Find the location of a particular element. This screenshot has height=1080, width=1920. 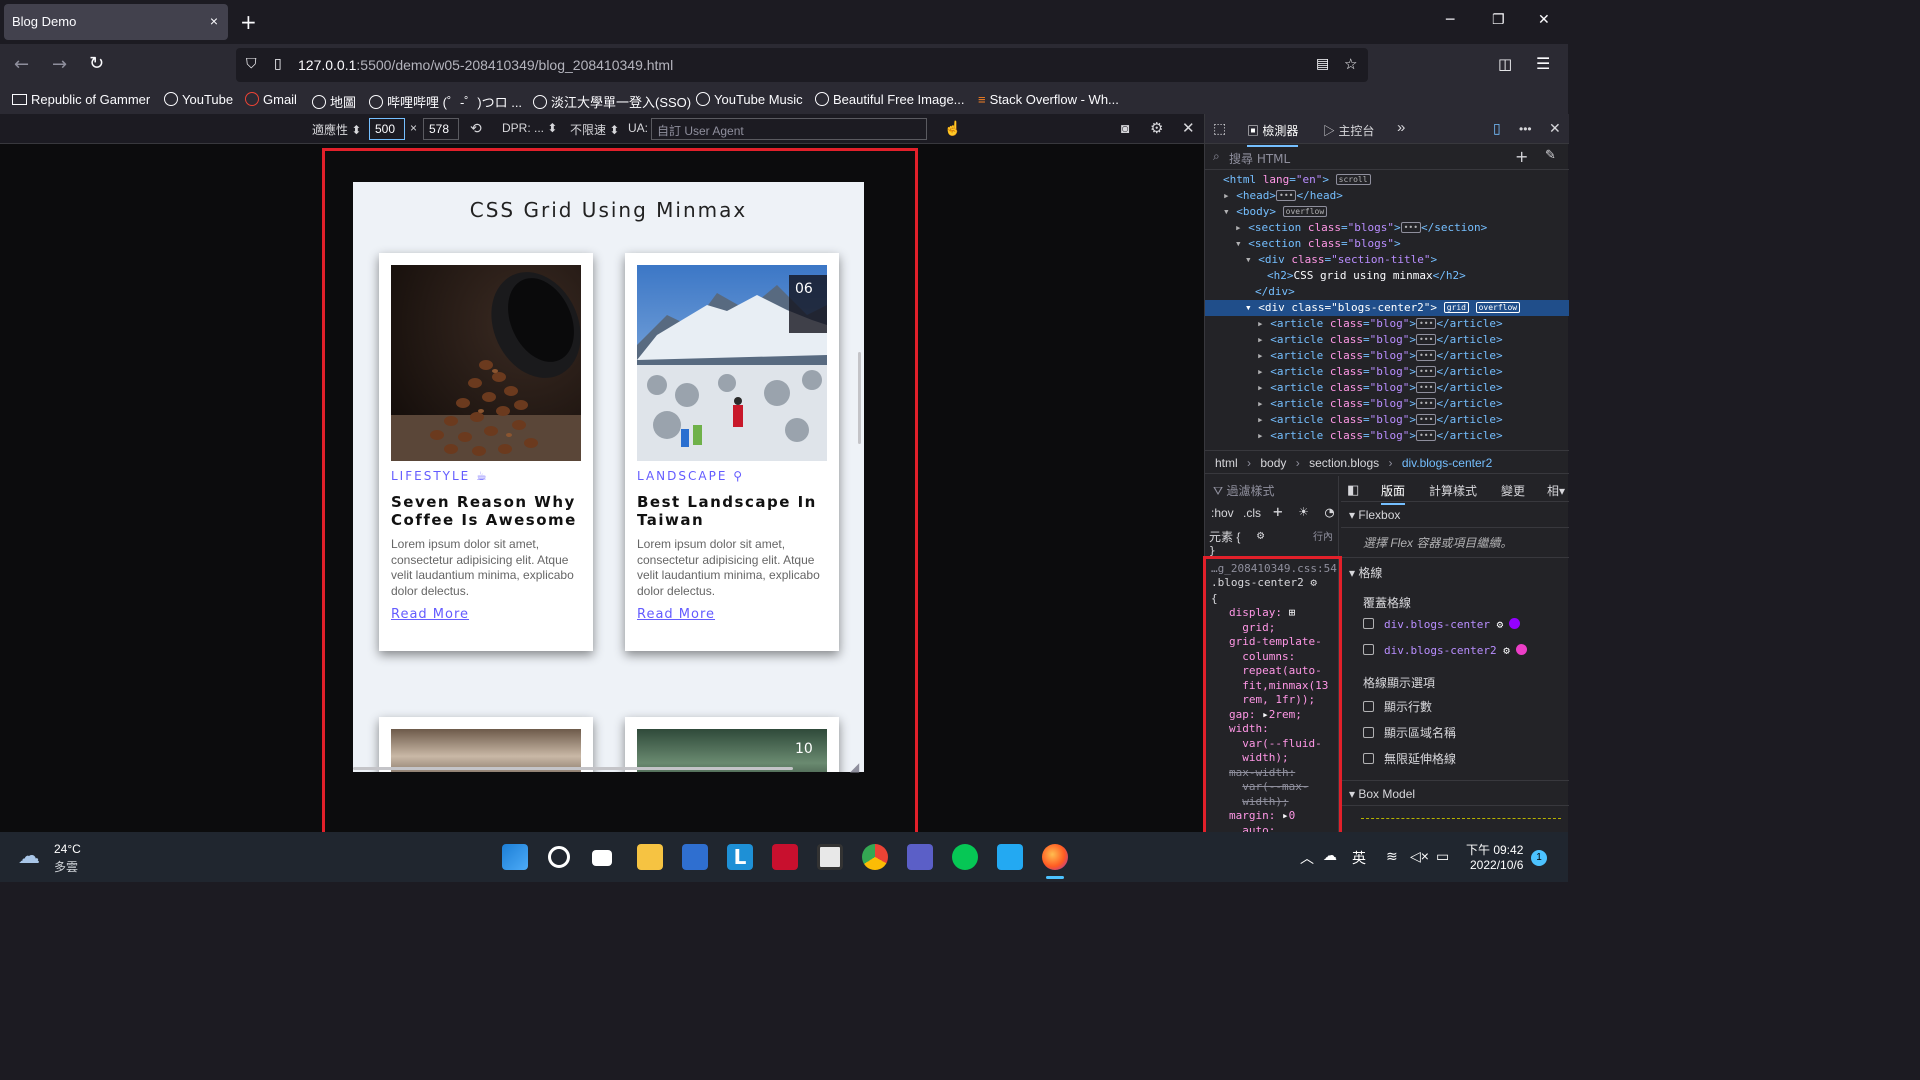

bookmark-star-icon: ☆ is located at coordinates (1350, 64).